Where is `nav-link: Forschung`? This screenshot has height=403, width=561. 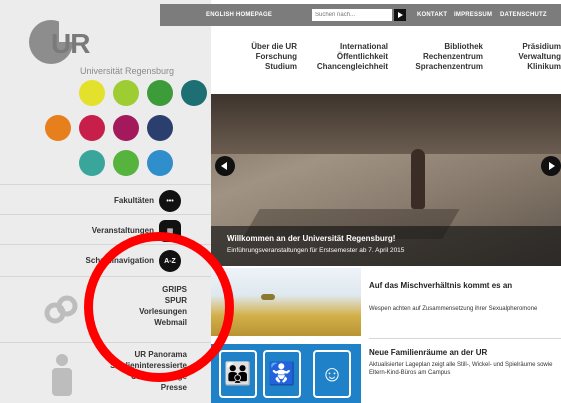
nav-link: Forschung is located at coordinates (274, 57).